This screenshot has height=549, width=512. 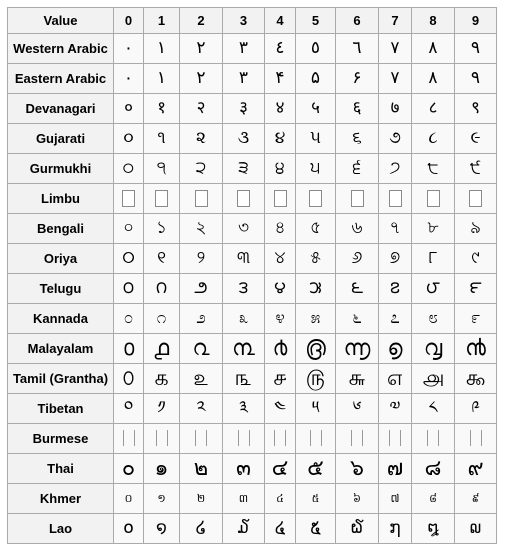 I want to click on numeral-cell: ௦, so click(x=128, y=378).